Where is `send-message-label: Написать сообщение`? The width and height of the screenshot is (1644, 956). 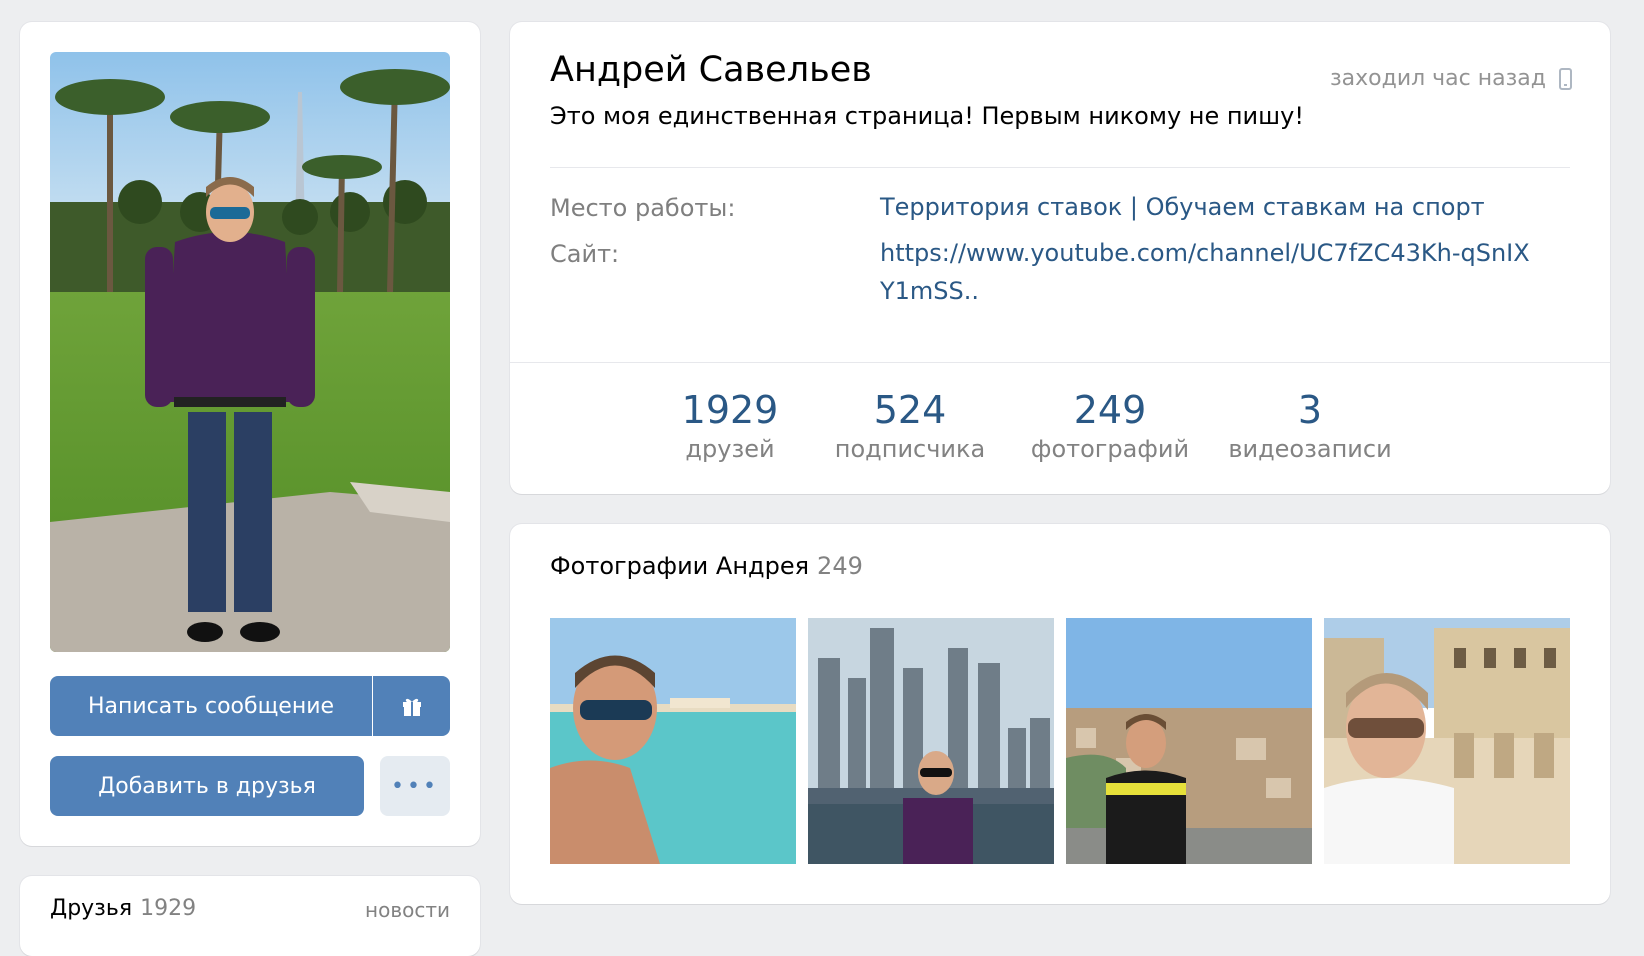
send-message-label: Написать сообщение is located at coordinates (211, 706).